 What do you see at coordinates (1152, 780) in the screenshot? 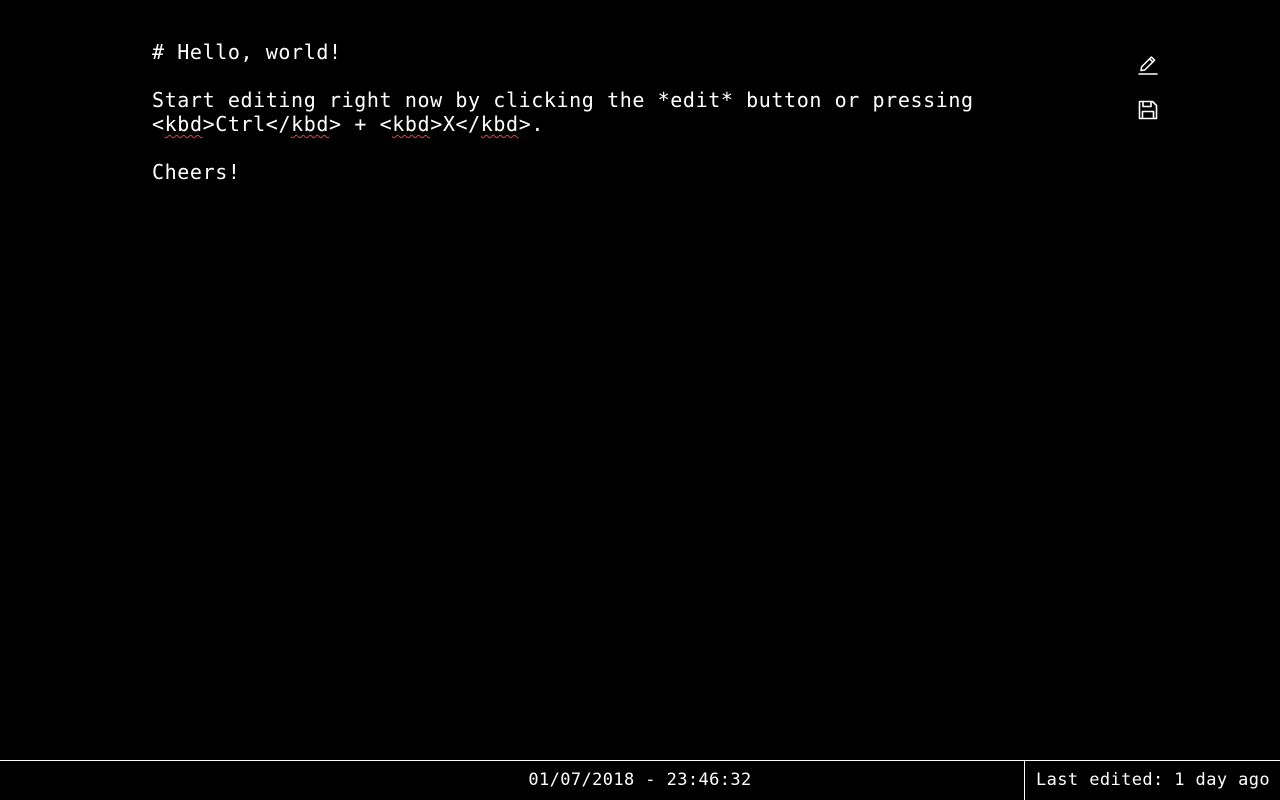
I see `last-edited-label: Last edited: 1 day ago` at bounding box center [1152, 780].